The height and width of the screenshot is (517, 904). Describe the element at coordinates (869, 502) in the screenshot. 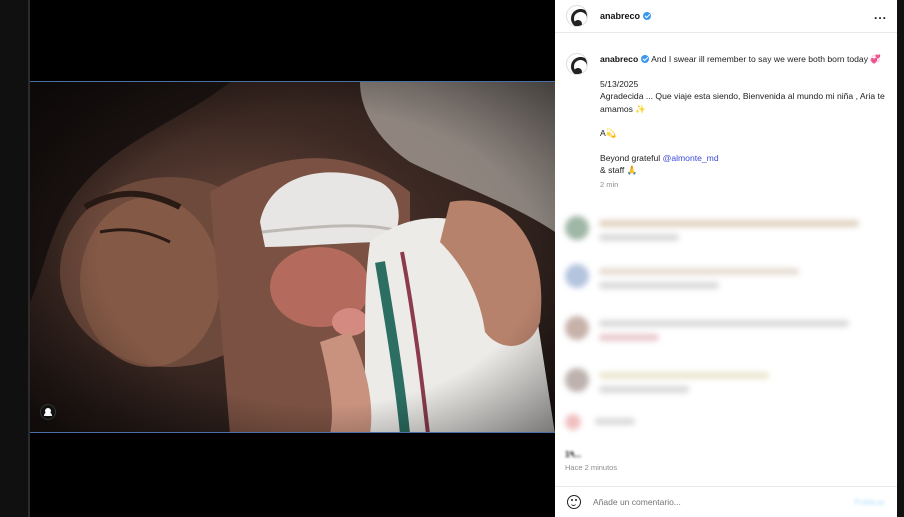

I see `publish-button: Publicar` at that location.